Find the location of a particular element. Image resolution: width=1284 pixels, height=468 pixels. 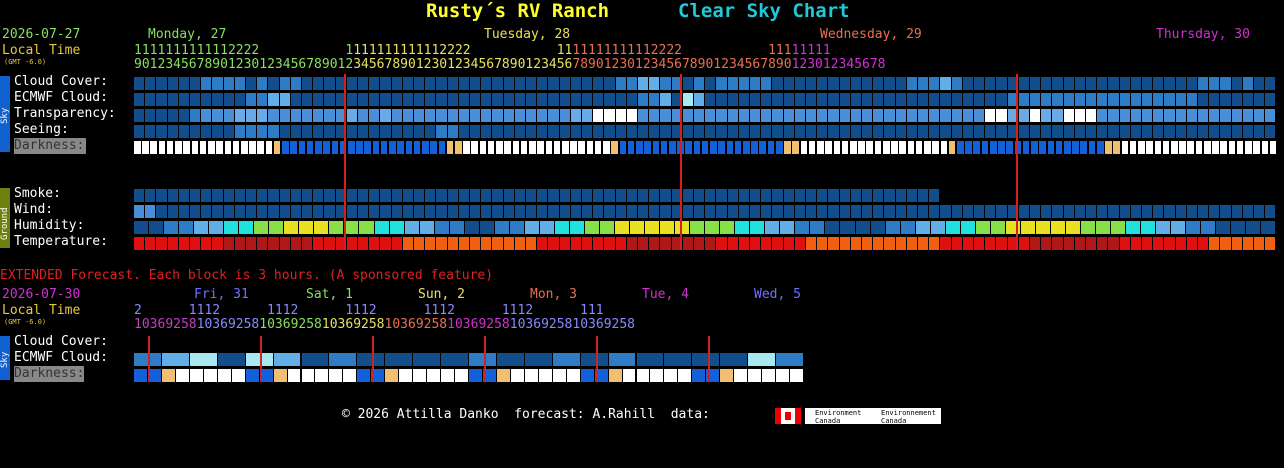

hour-digit: 7 is located at coordinates (310, 64).